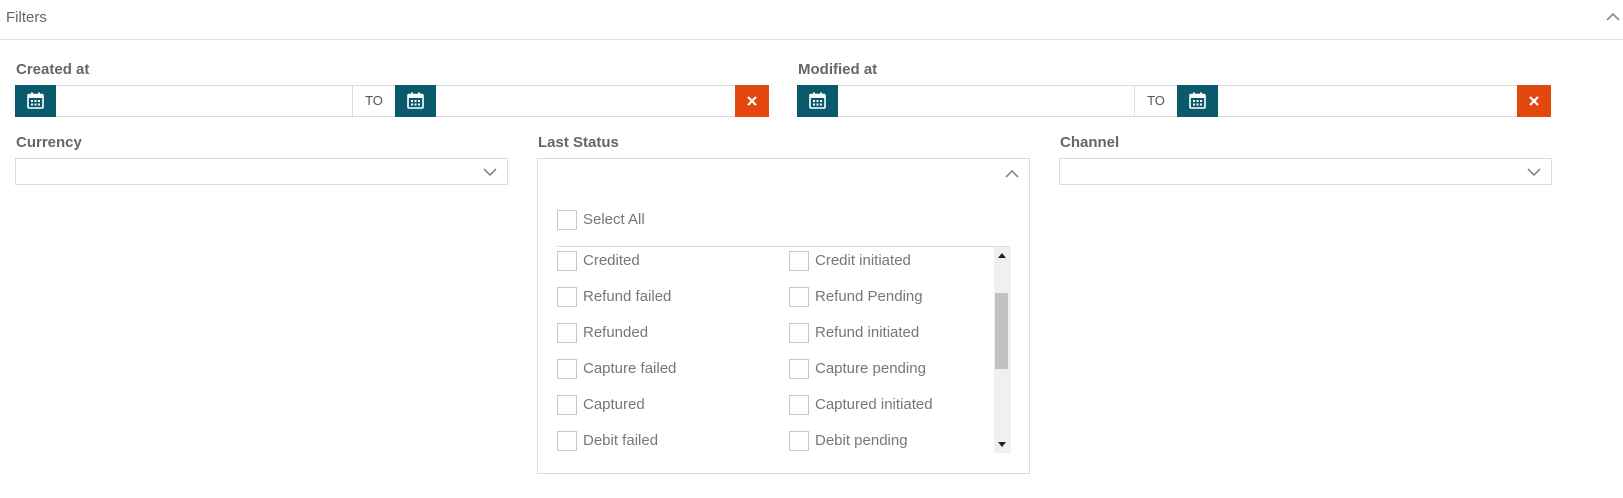 This screenshot has width=1623, height=498. I want to click on scroll-up-arrow-icon, so click(1002, 255).